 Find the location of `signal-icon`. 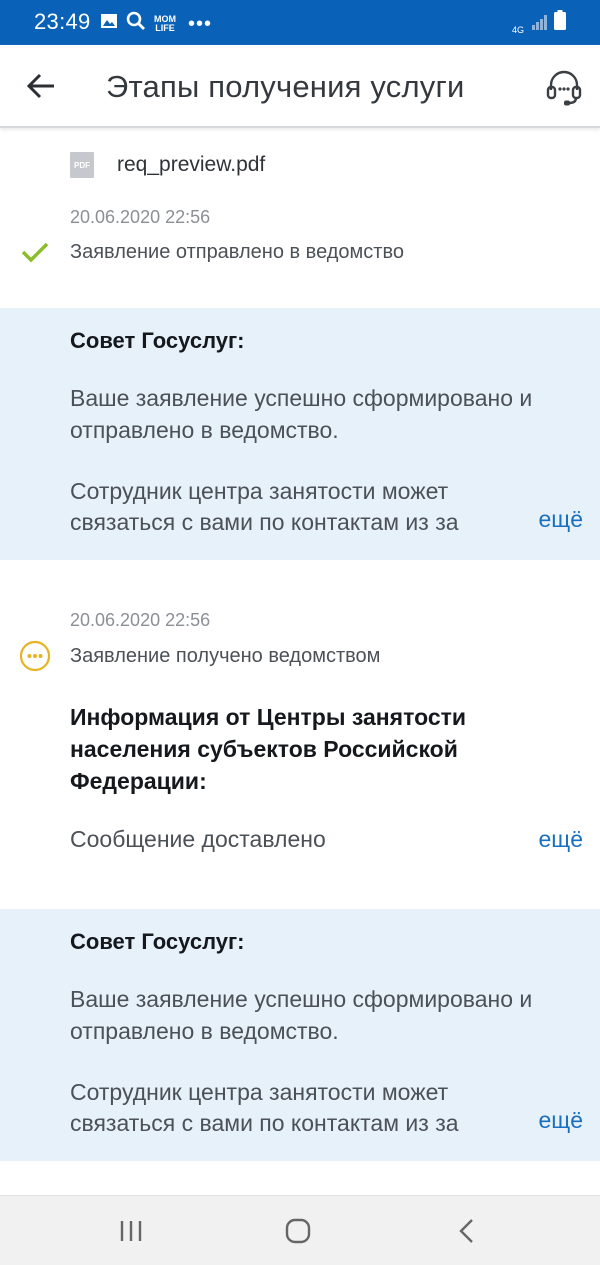

signal-icon is located at coordinates (540, 24).